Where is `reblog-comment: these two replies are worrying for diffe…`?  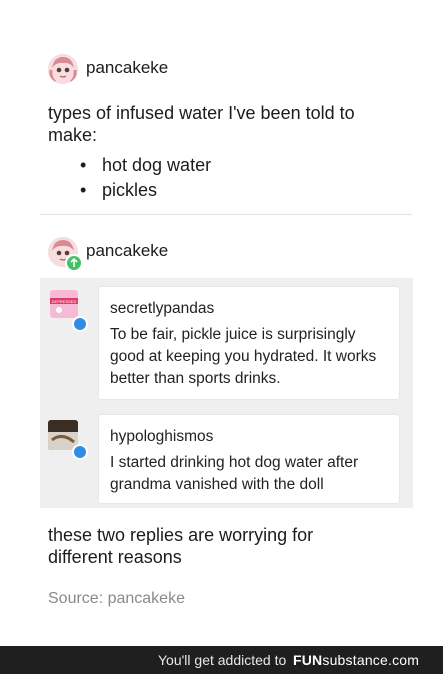
reblog-comment: these two replies are worrying for diffe… is located at coordinates (181, 546).